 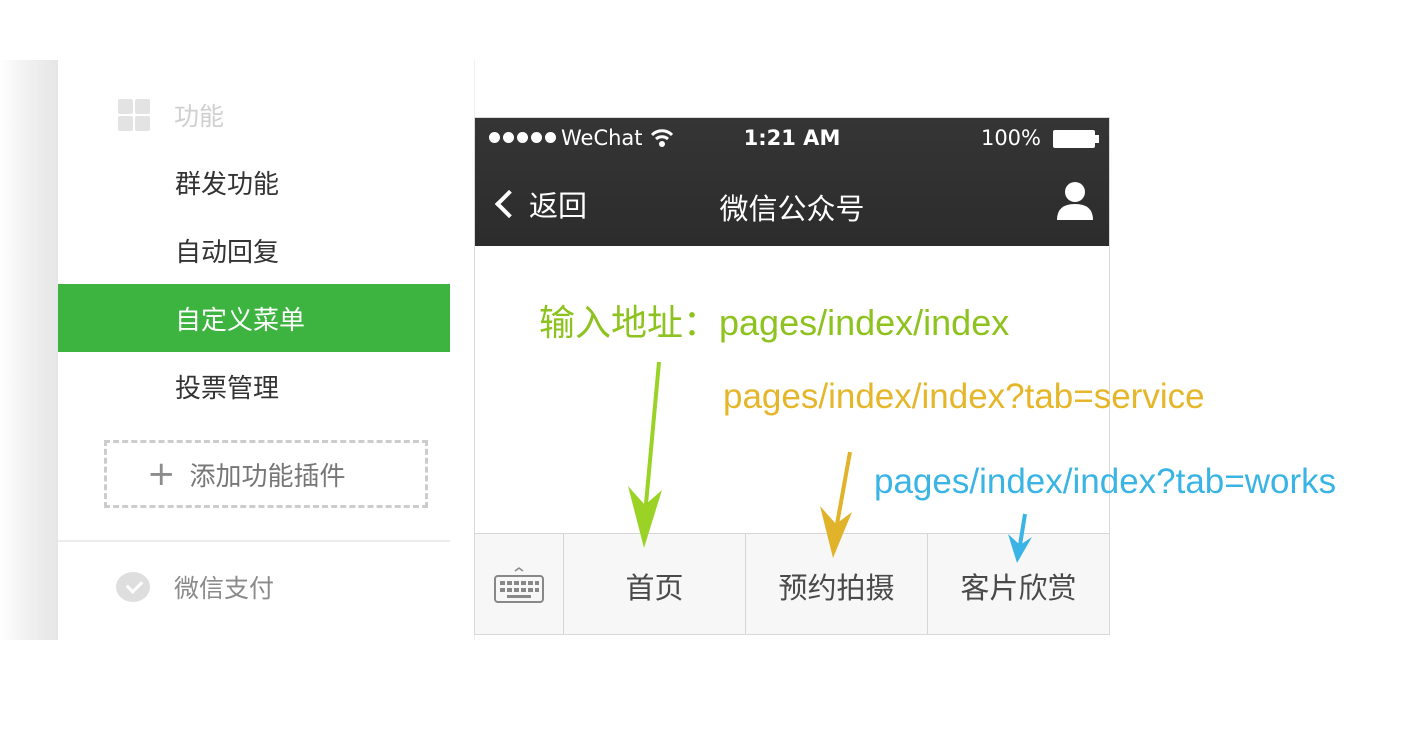 What do you see at coordinates (774, 322) in the screenshot?
I see `annotation-home-path: 输入地址：pages/index/index` at bounding box center [774, 322].